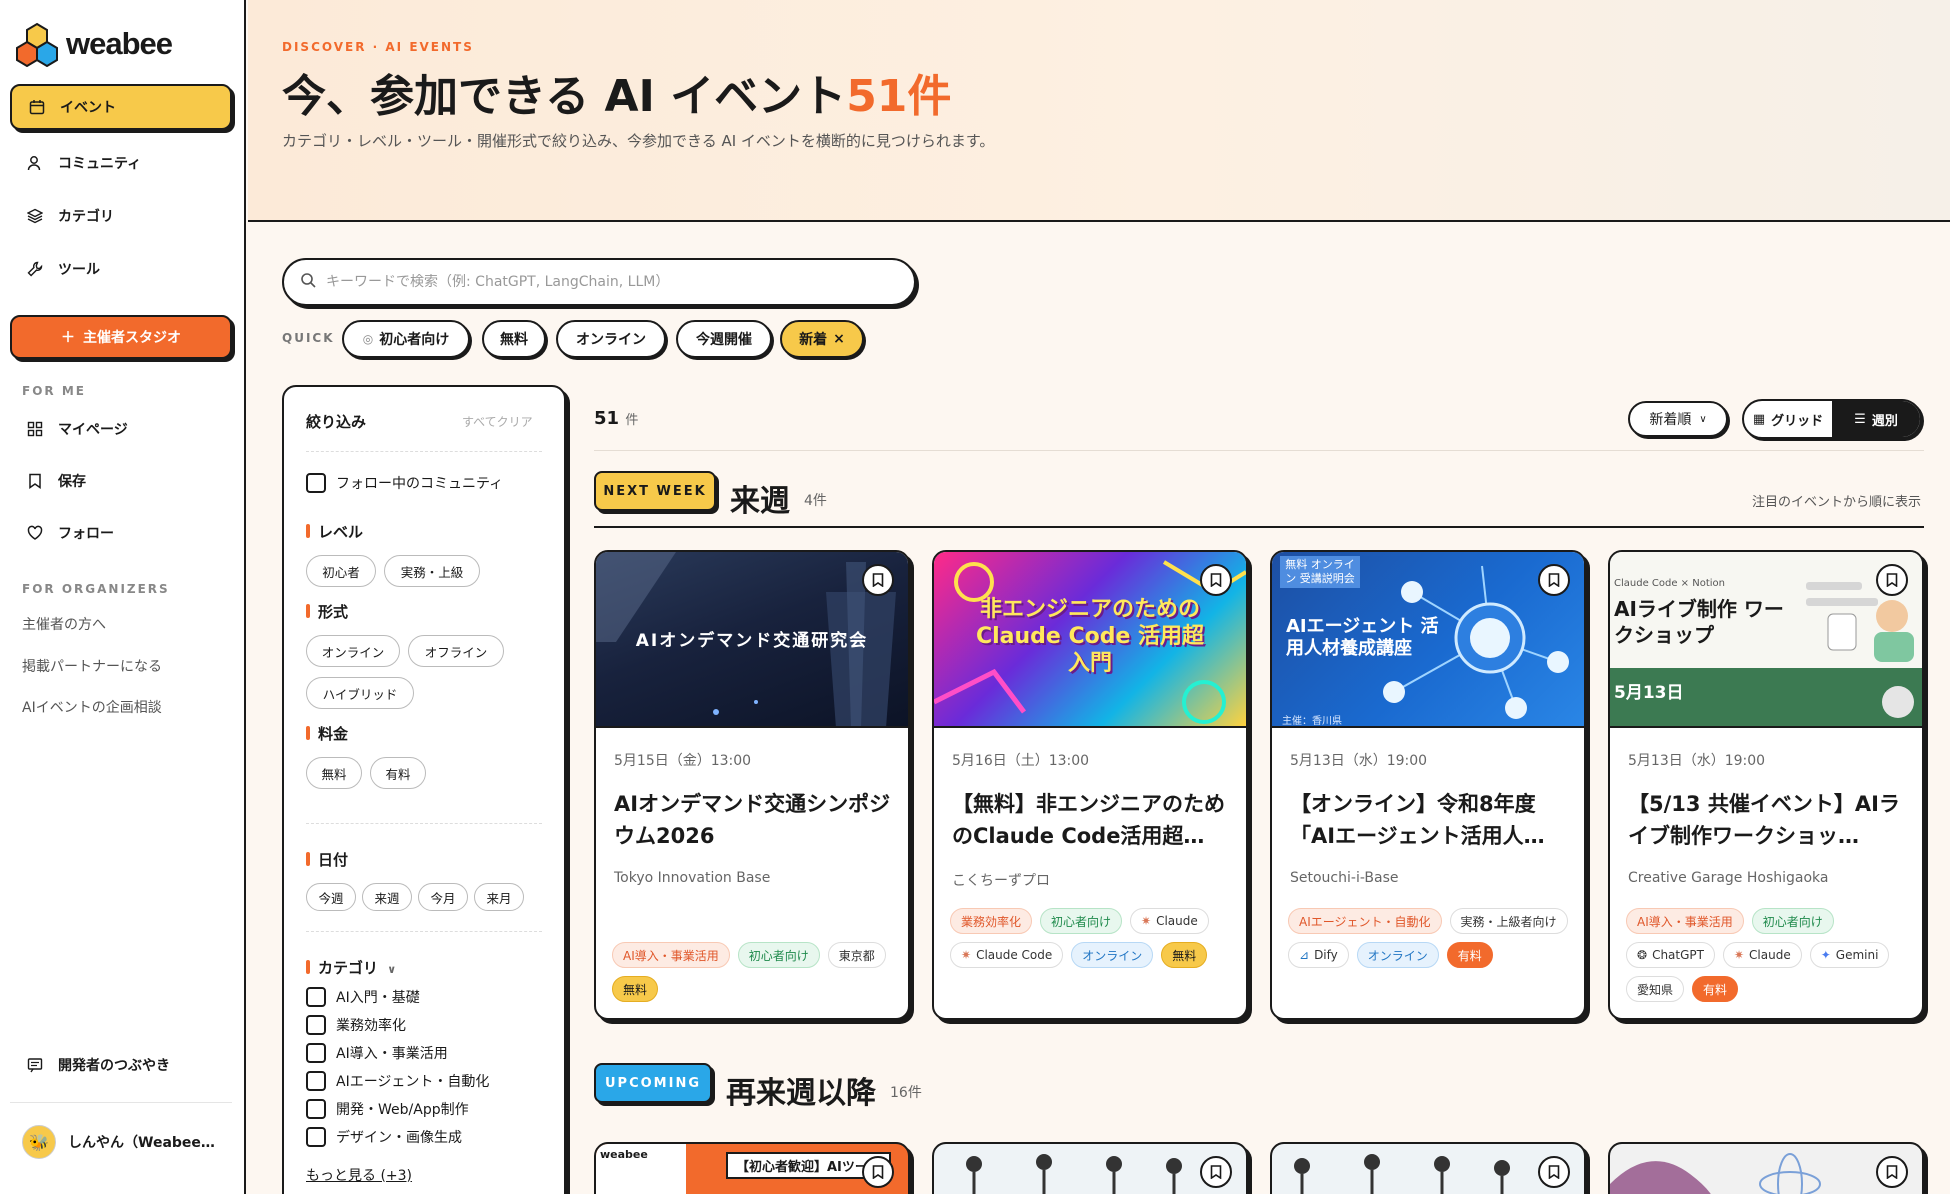 The image size is (1950, 1194). Describe the element at coordinates (398, 773) in the screenshot. I see `chip-fee-paid: 有料` at that location.